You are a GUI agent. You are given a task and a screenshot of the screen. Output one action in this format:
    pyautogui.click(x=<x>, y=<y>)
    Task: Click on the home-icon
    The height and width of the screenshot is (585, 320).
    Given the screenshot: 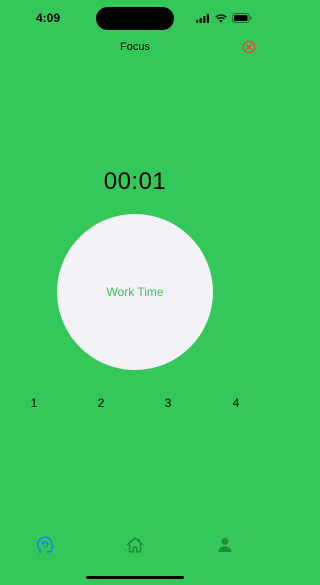 What is the action you would take?
    pyautogui.click(x=135, y=545)
    